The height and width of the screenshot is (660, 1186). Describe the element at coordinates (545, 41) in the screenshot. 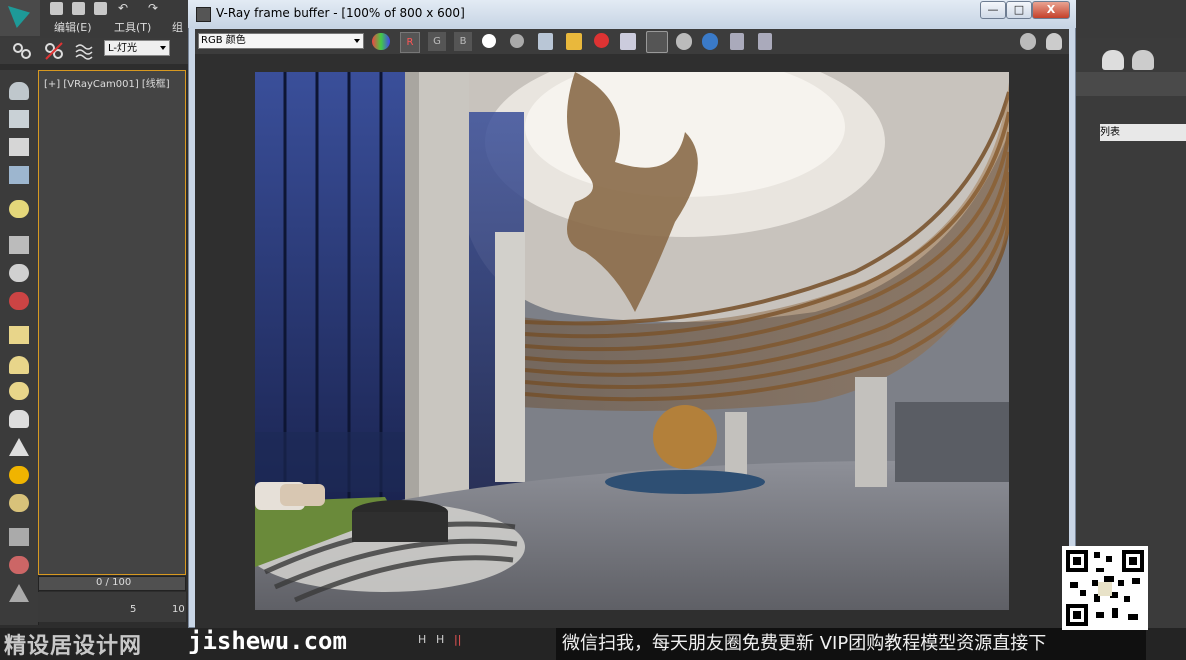

I see `save-icon` at that location.